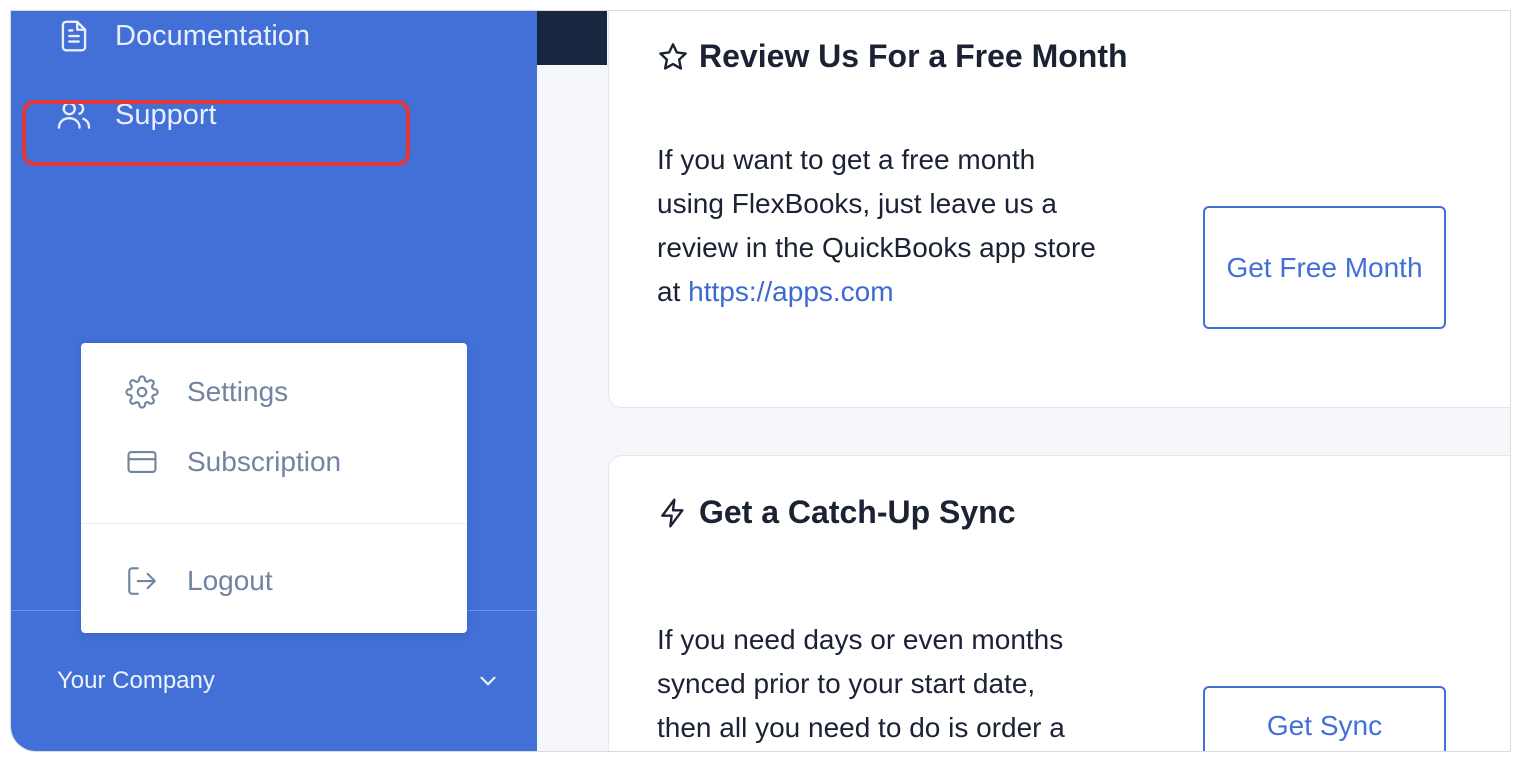 This screenshot has height=762, width=1520. What do you see at coordinates (274, 488) in the screenshot?
I see `account-dropdown-menu: Settings Subscription Logout` at bounding box center [274, 488].